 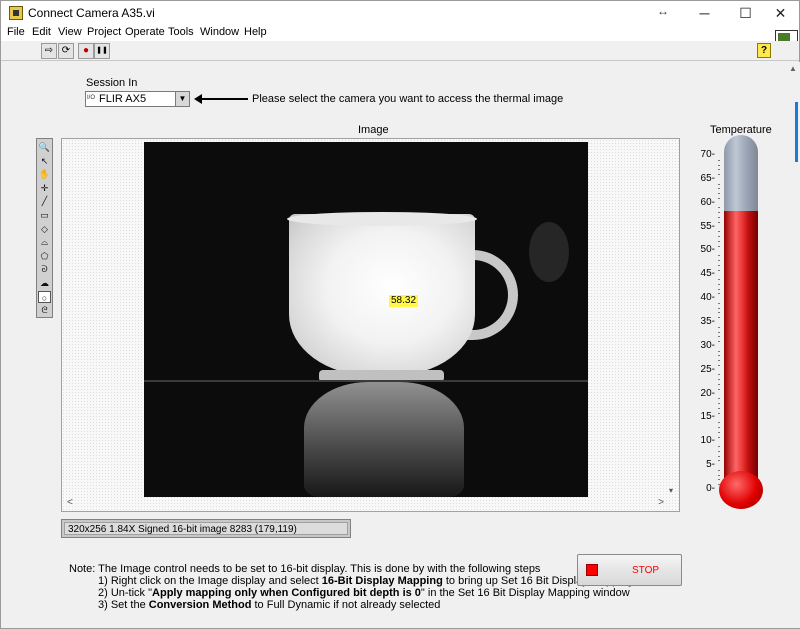 I want to click on scroll-left-icon: <, so click(x=70, y=502).